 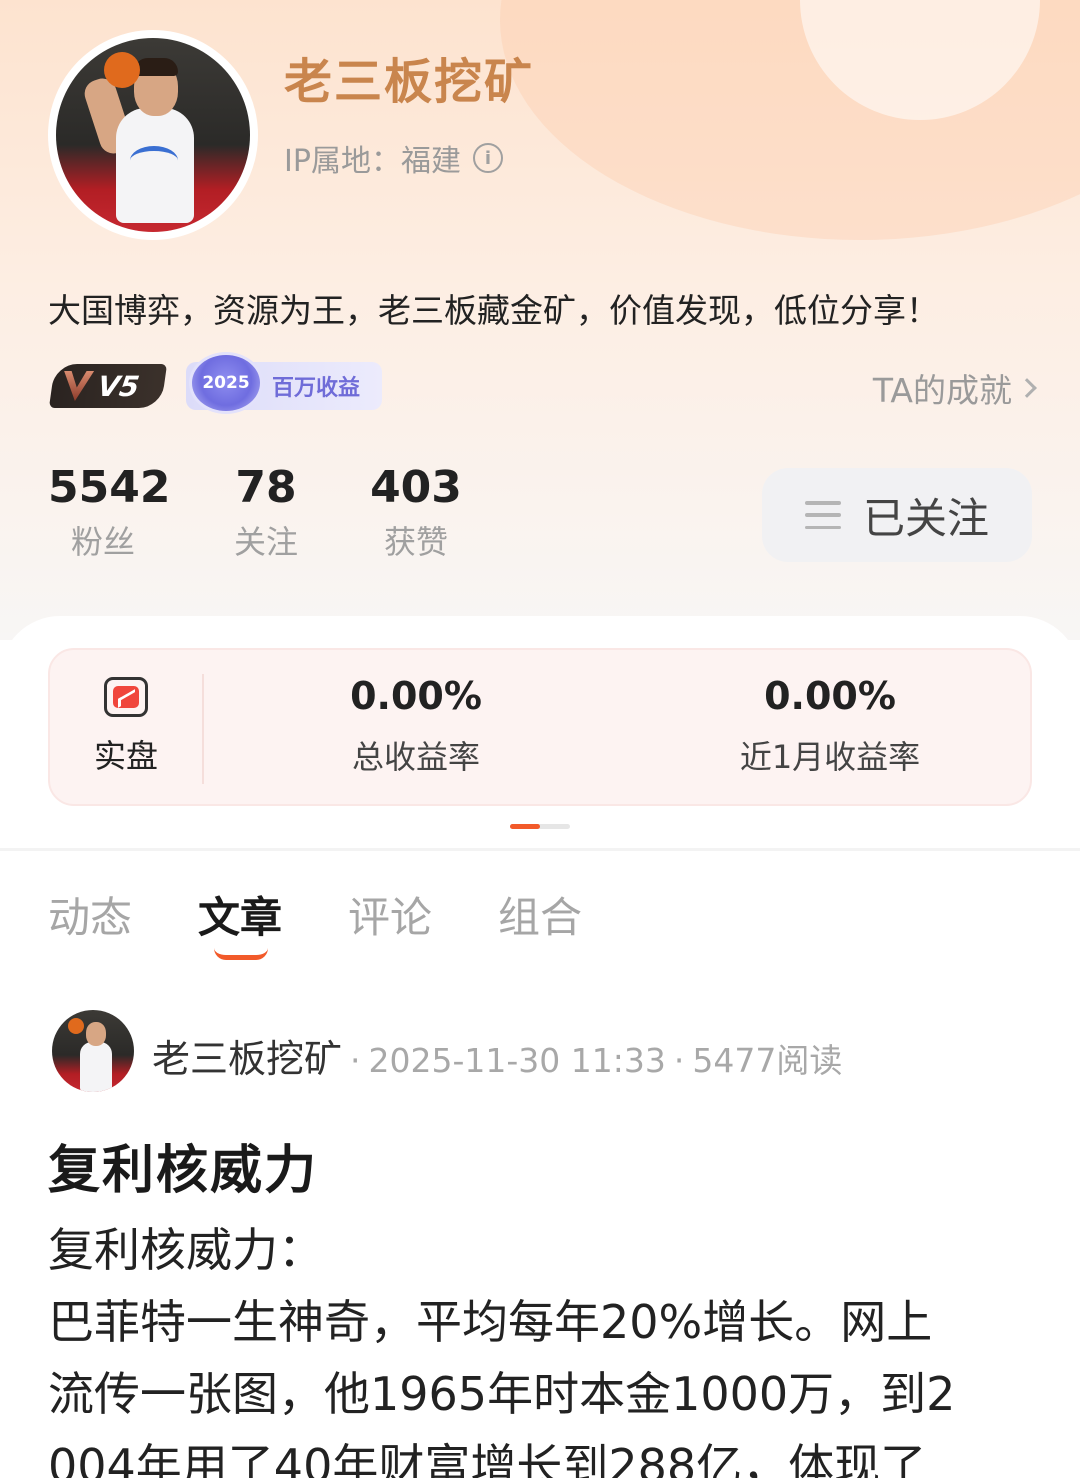 What do you see at coordinates (925, 518) in the screenshot?
I see `follow-button-label: 已关注` at bounding box center [925, 518].